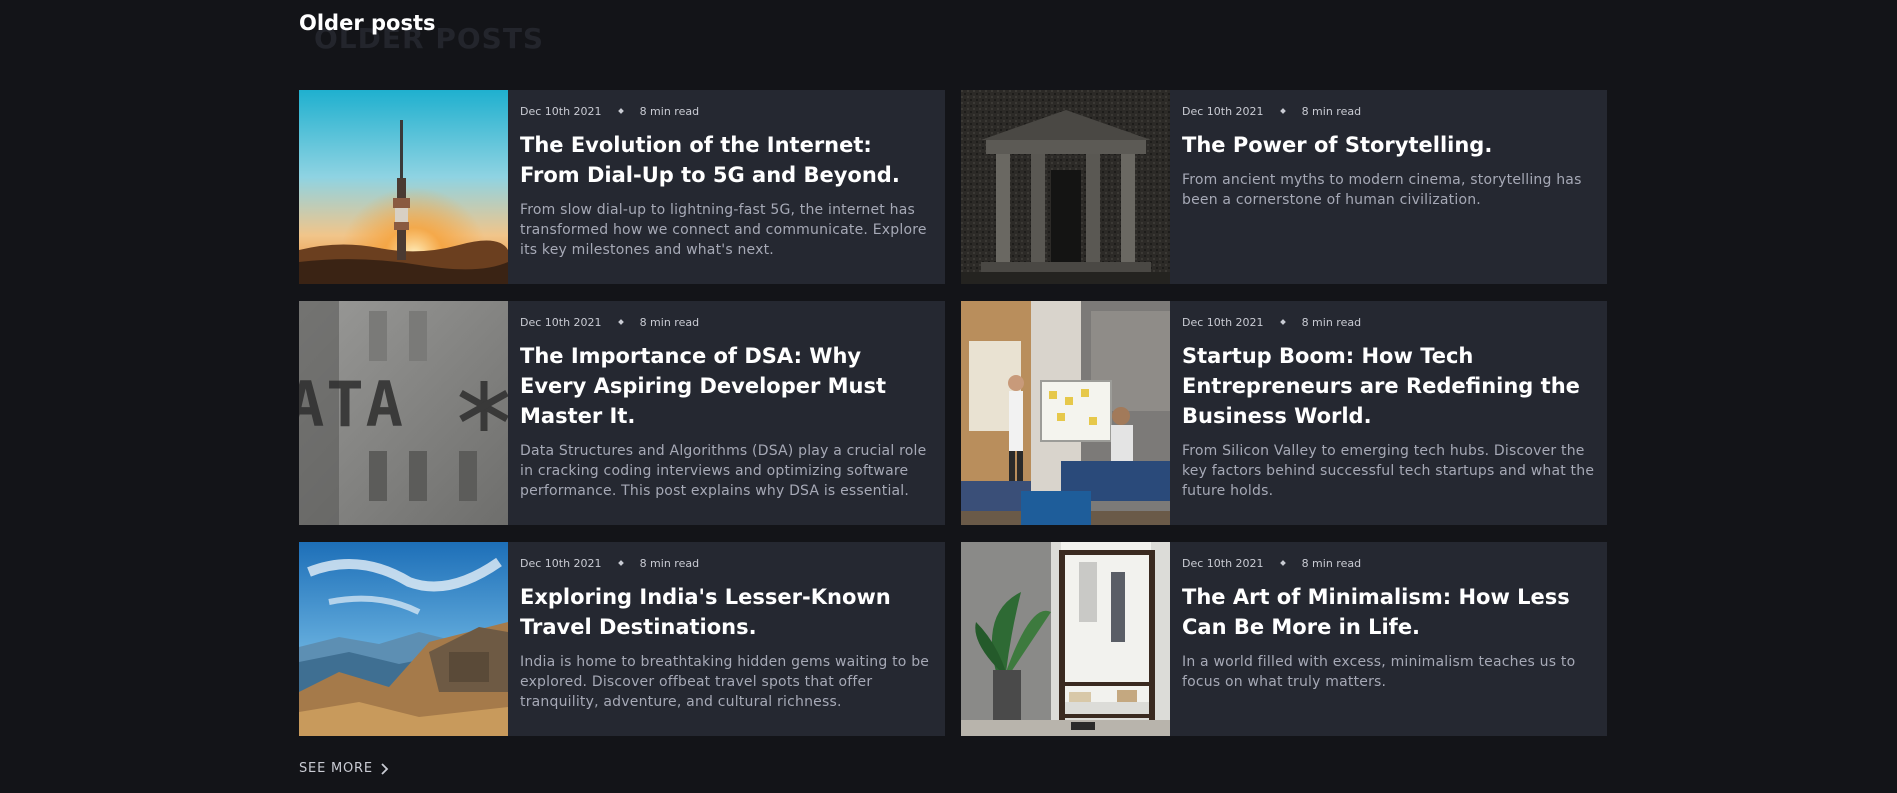 The image size is (1897, 793). I want to click on section-title: Older posts, so click(367, 23).